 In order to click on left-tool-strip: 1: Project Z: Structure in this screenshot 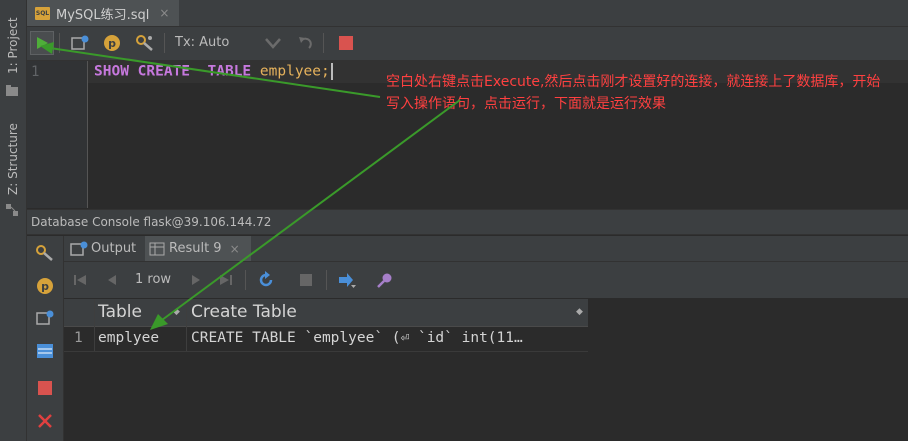, I will do `click(13, 220)`.